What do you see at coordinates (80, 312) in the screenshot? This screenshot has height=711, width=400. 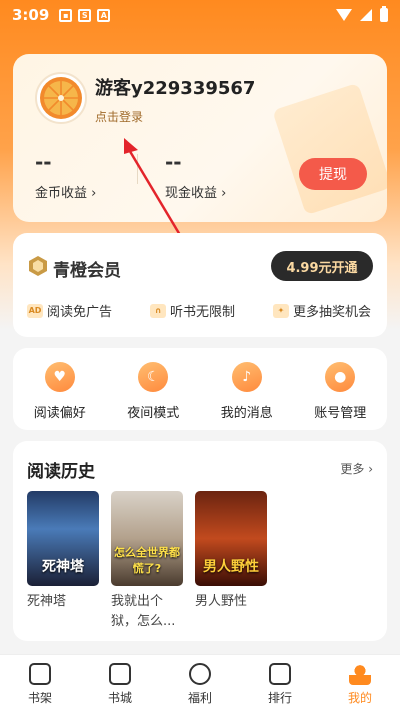 I see `perk-label: 阅读免广告` at bounding box center [80, 312].